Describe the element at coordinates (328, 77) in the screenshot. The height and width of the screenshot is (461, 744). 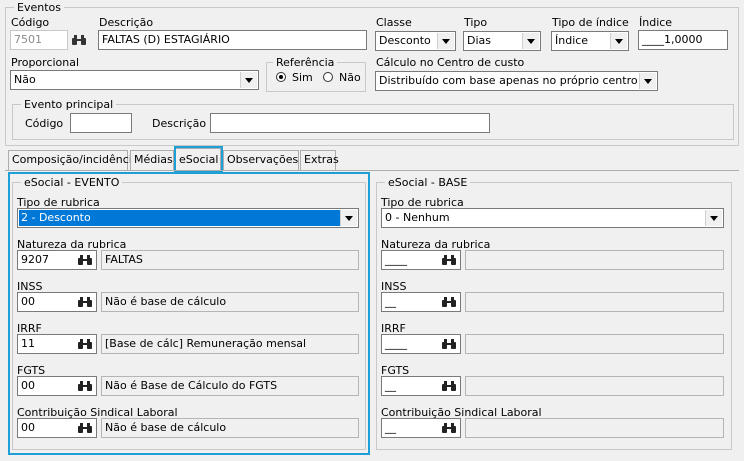
I see `referencia-nao-radio` at that location.